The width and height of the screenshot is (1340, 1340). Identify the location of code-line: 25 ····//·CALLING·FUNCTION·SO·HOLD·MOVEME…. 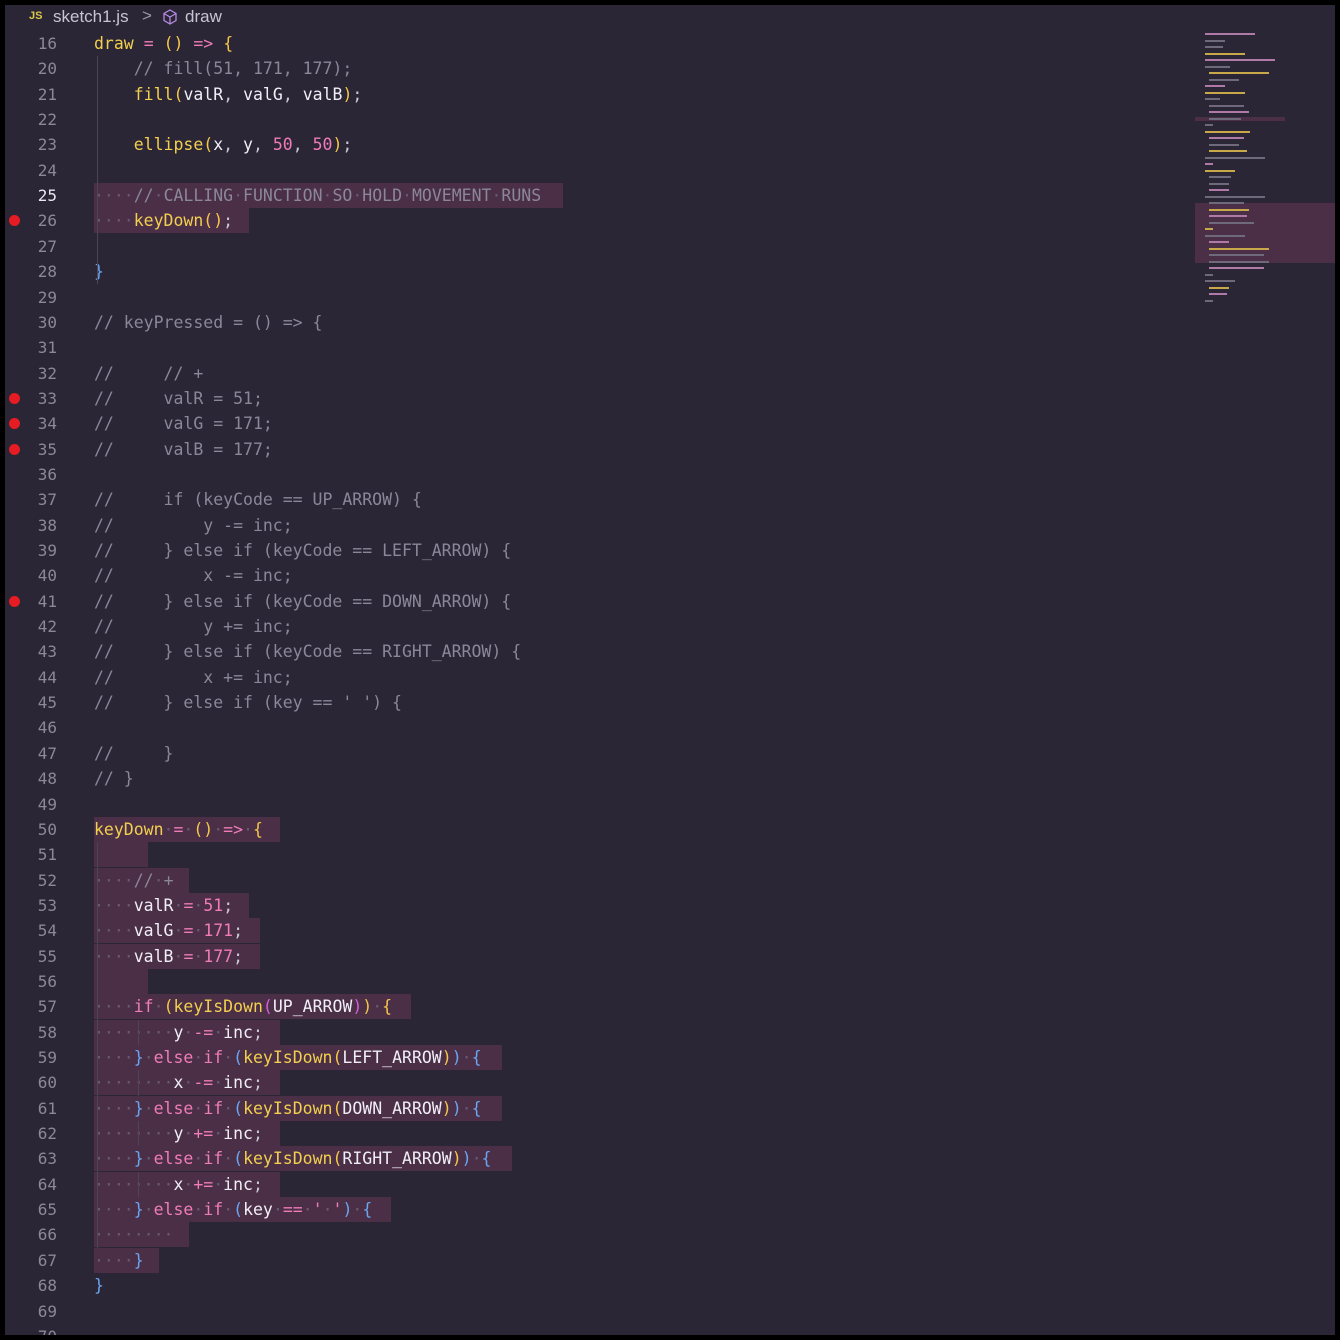
(595, 196).